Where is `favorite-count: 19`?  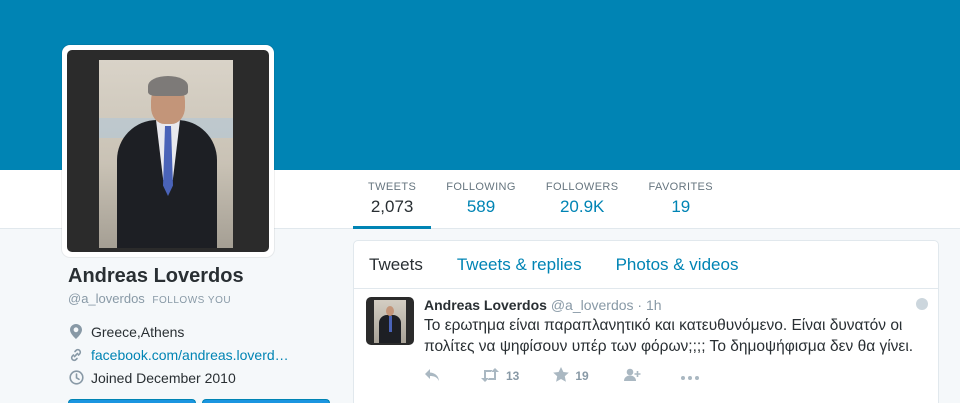 favorite-count: 19 is located at coordinates (582, 376).